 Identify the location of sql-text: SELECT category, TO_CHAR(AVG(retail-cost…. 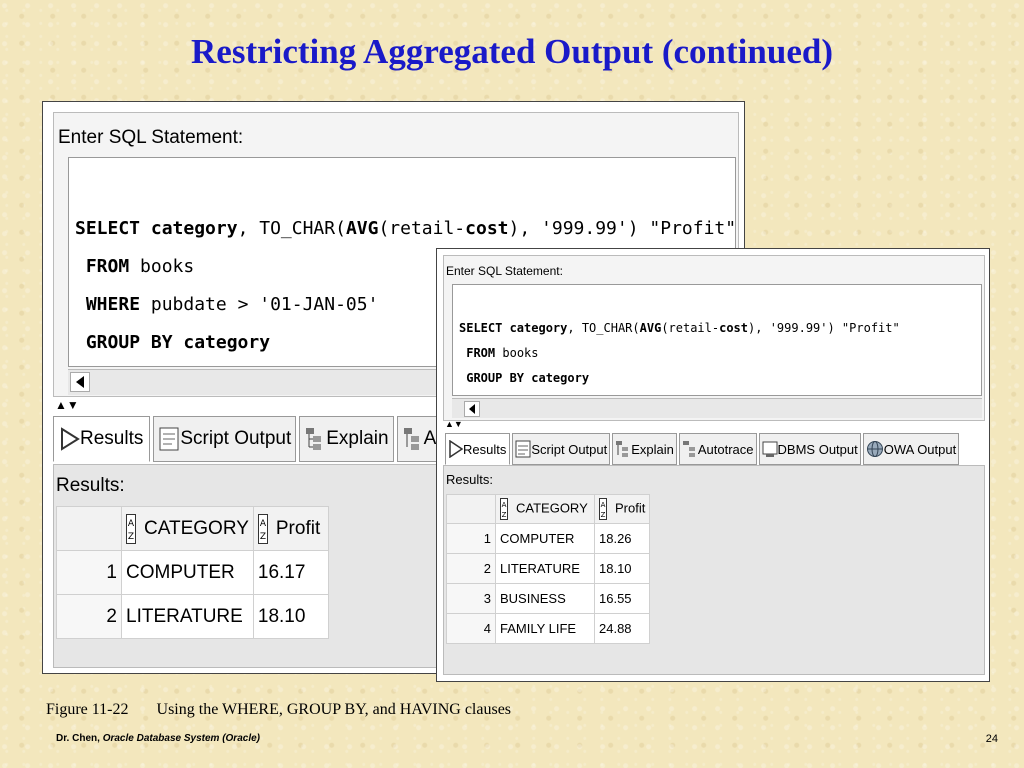
(679, 343).